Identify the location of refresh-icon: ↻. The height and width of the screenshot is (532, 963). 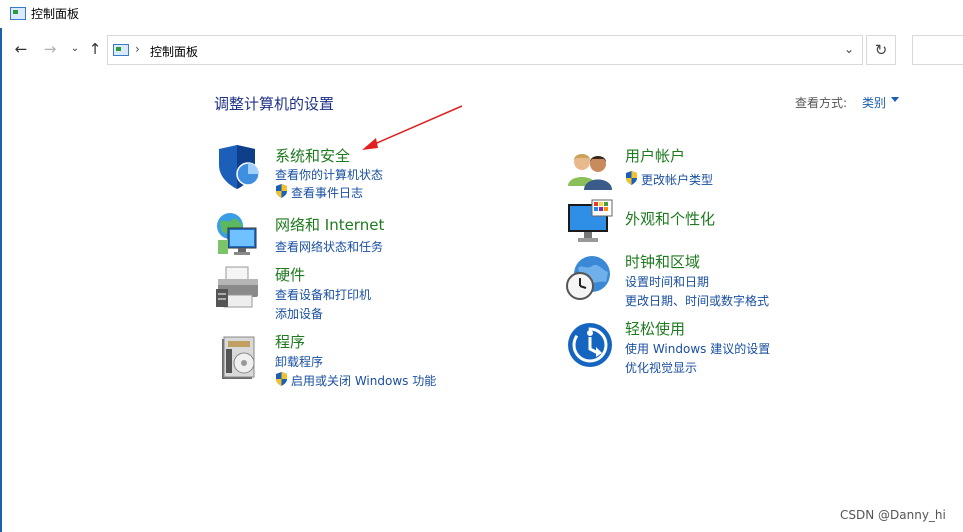
(881, 50).